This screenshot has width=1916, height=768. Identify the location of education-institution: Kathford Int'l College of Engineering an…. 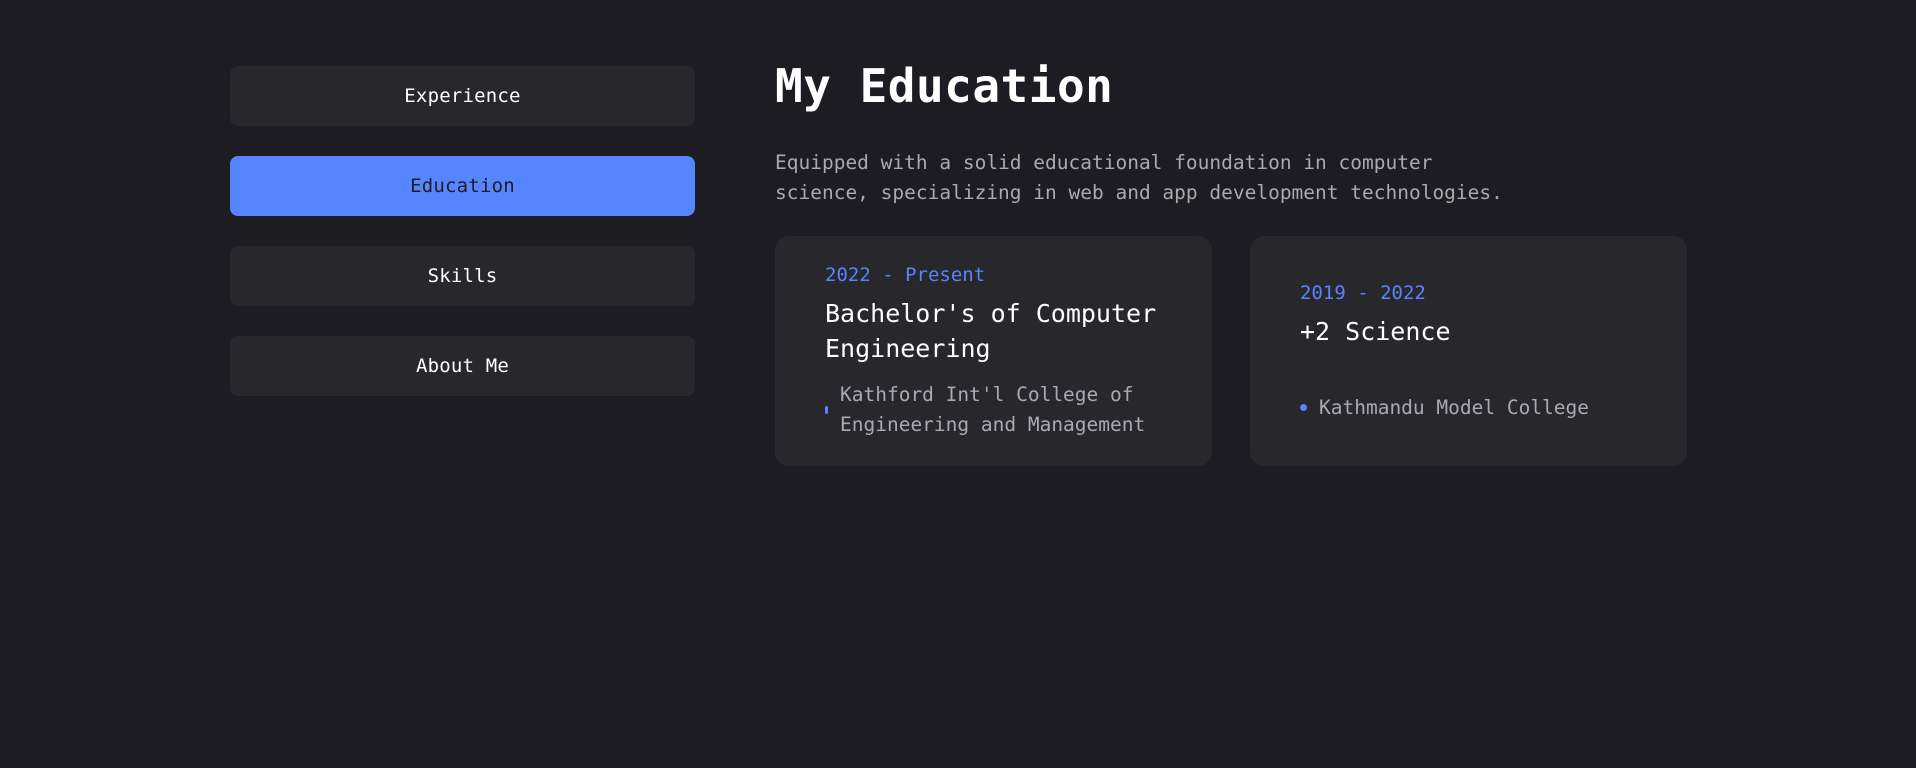
(993, 410).